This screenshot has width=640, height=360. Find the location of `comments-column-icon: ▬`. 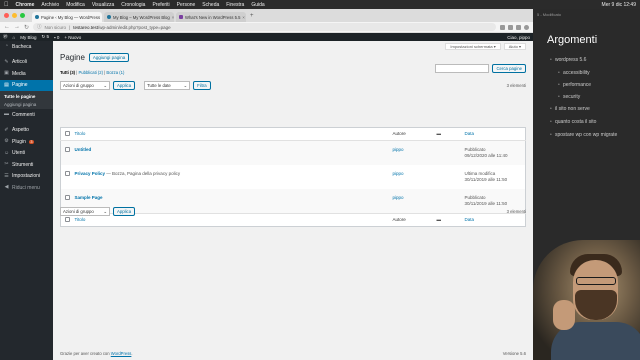

comments-column-icon: ▬ is located at coordinates (450, 134).